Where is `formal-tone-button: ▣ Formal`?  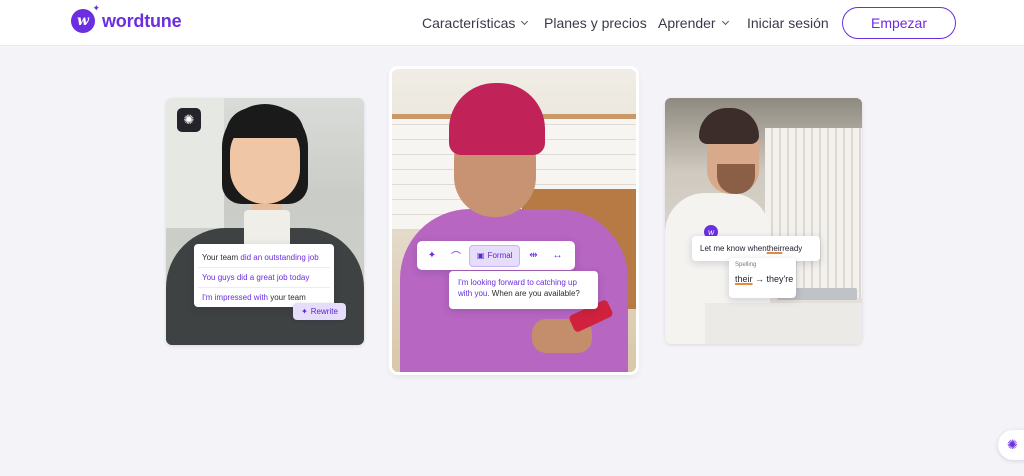 formal-tone-button: ▣ Formal is located at coordinates (495, 255).